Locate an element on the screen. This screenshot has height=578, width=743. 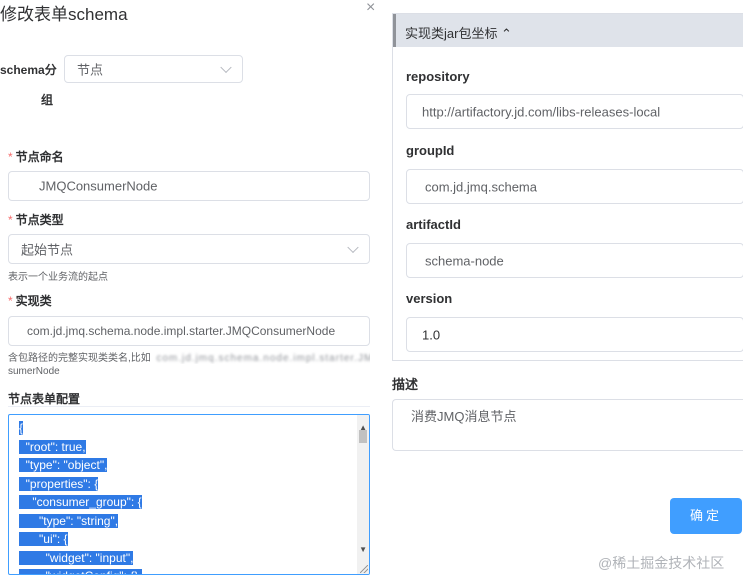
code-line-text: "widget": "input", is located at coordinates (76, 557).